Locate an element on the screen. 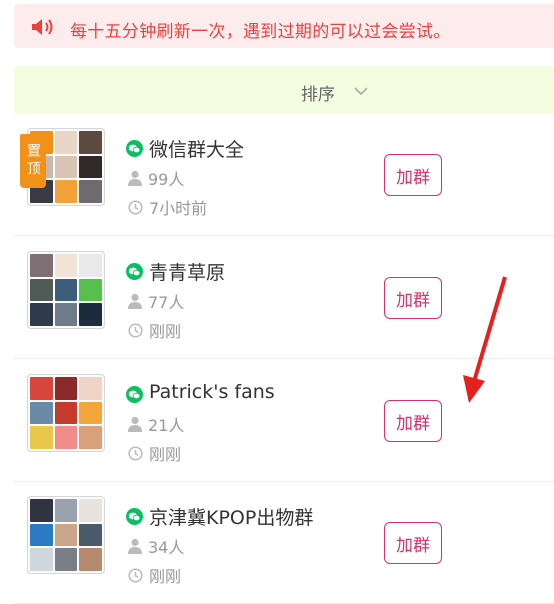 This screenshot has height=604, width=554. group-name: 京津冀KPOP出物群 is located at coordinates (231, 516).